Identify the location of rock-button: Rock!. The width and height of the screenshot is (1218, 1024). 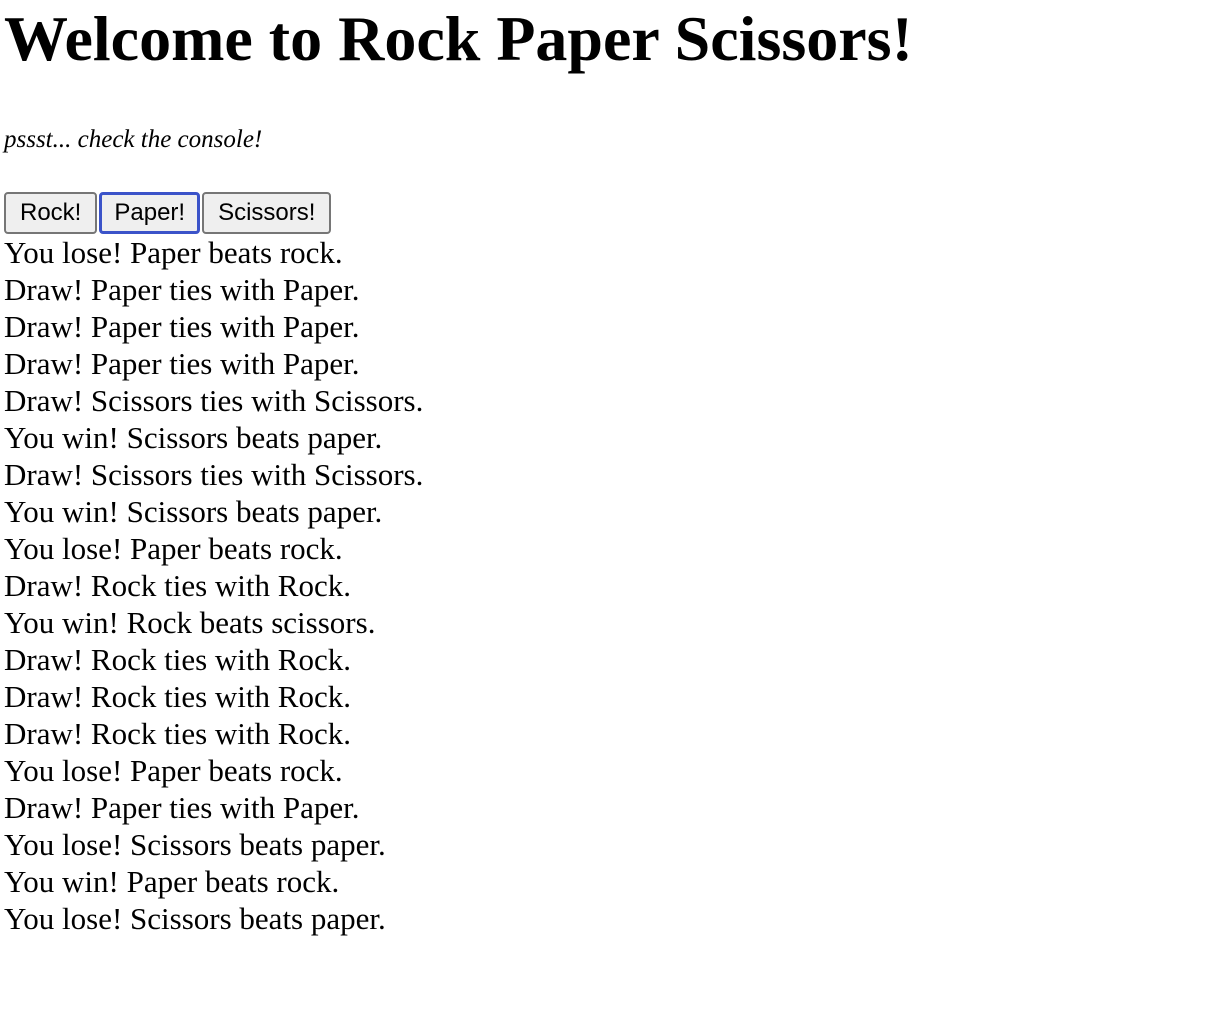
(51, 213).